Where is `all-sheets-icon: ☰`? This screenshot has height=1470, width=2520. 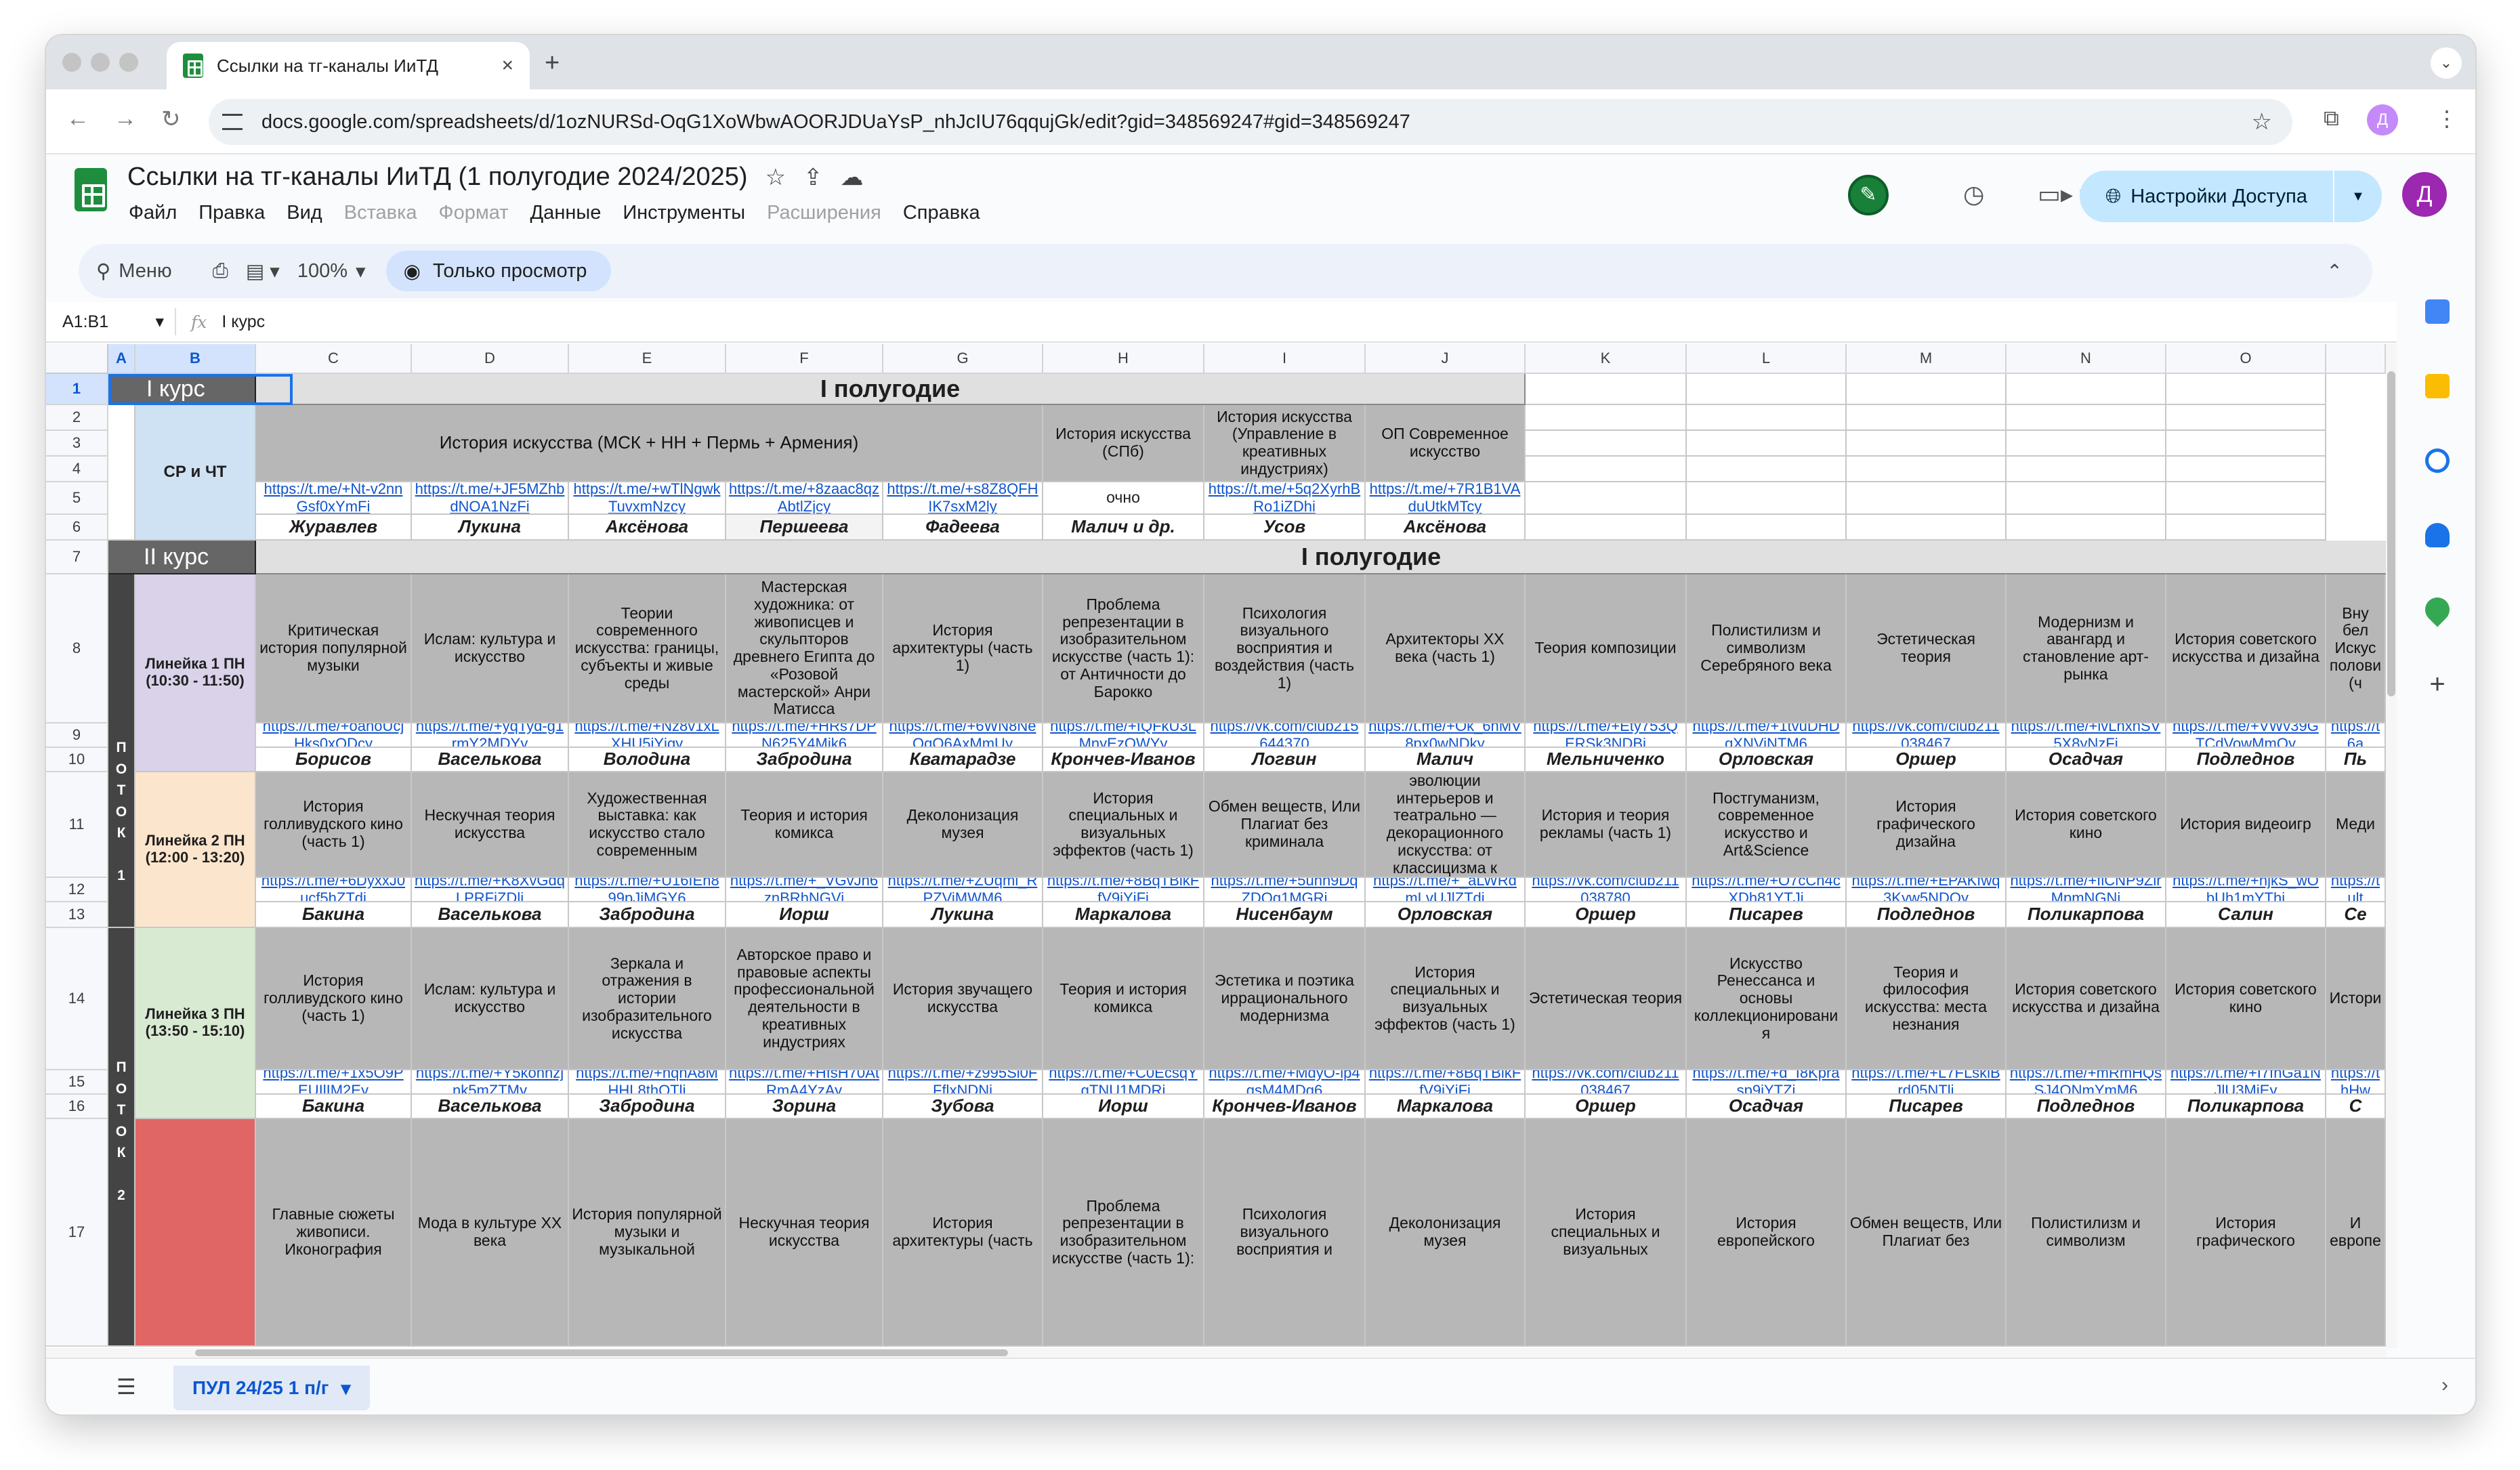 all-sheets-icon: ☰ is located at coordinates (126, 1387).